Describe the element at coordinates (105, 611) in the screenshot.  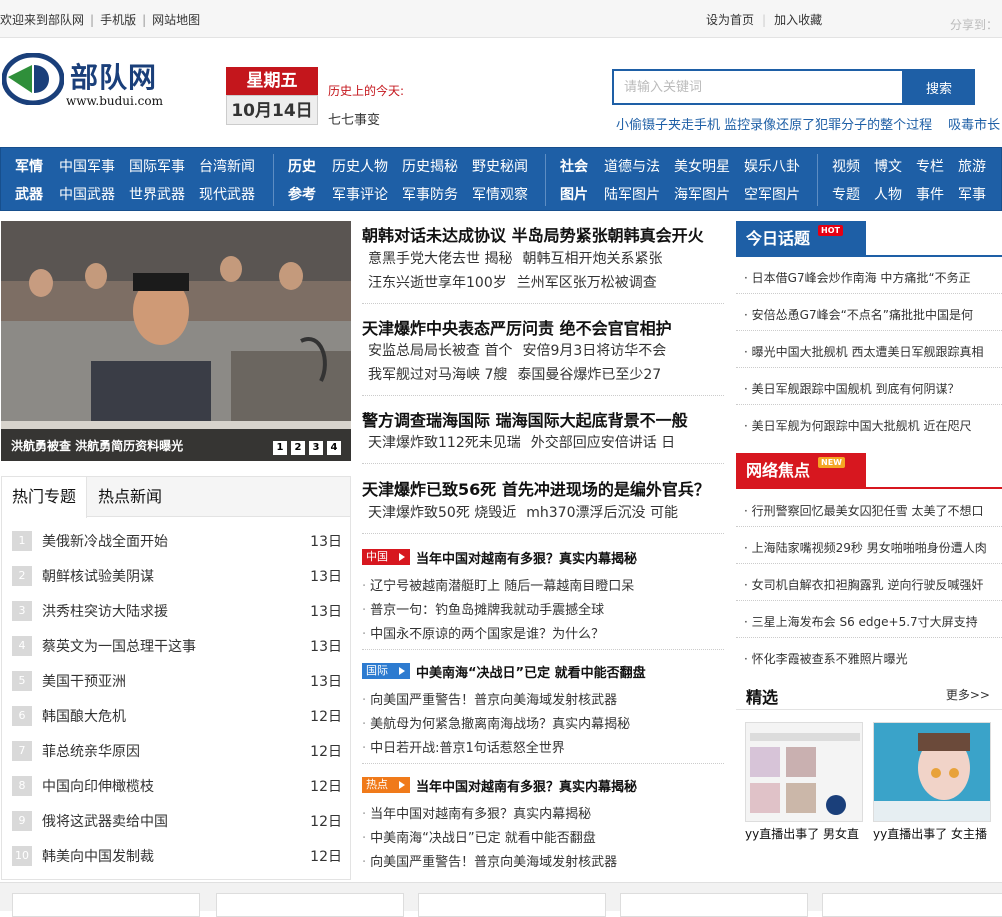
I see `rank-title: 洪秀柱突访大陆求援` at that location.